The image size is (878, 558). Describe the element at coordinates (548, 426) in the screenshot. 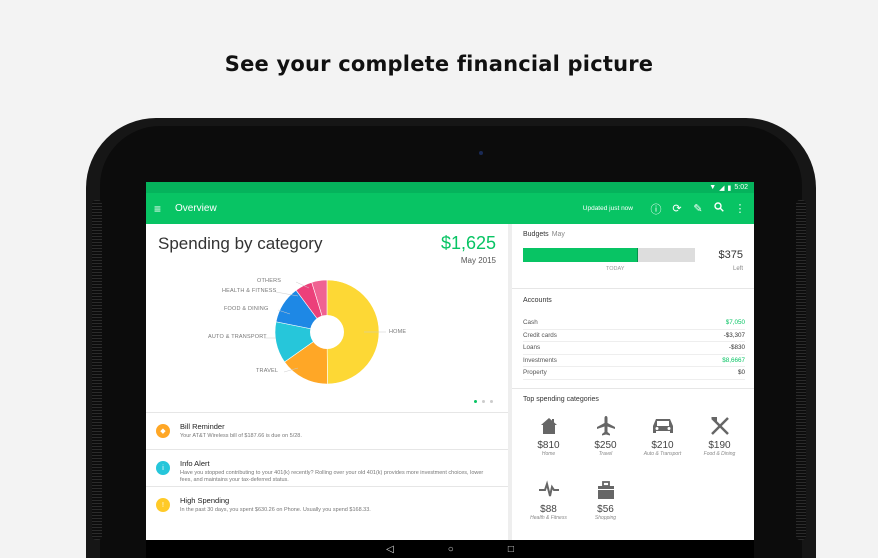

I see `home-icon` at that location.